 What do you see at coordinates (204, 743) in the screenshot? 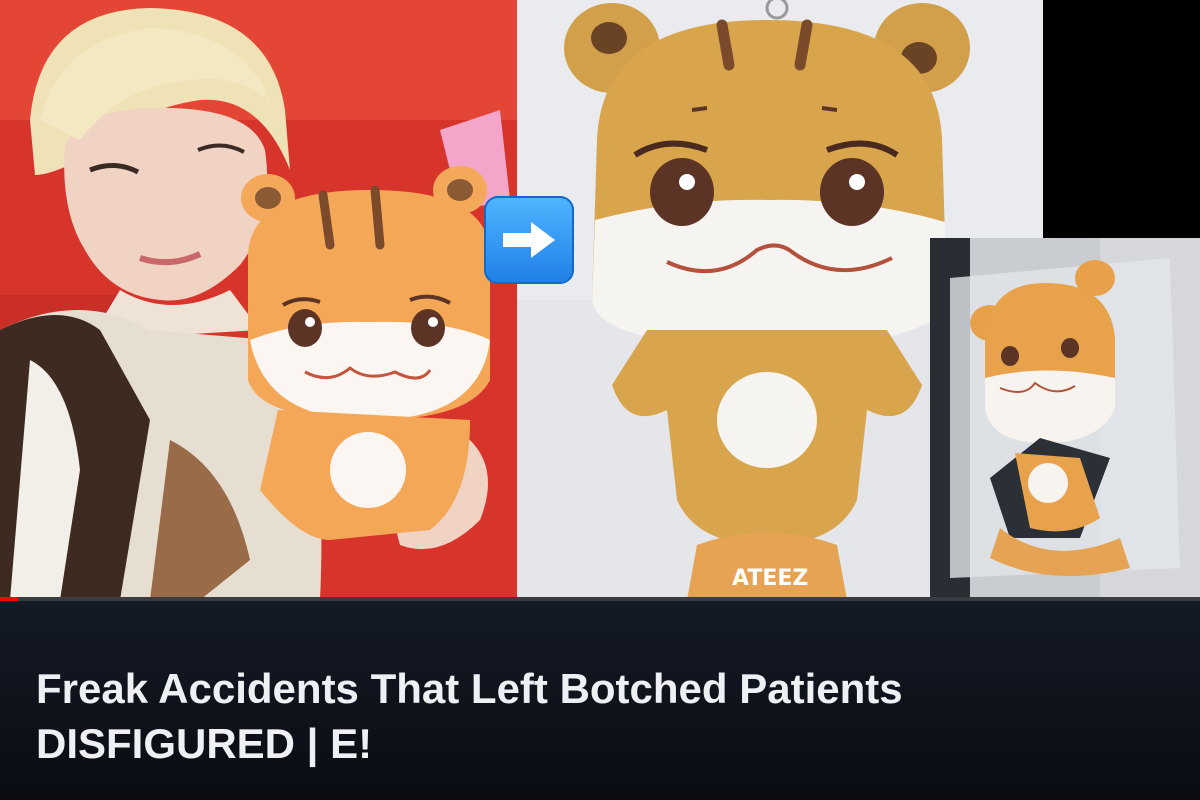
I see `video-title-line-2: DISFIGURED | E!` at bounding box center [204, 743].